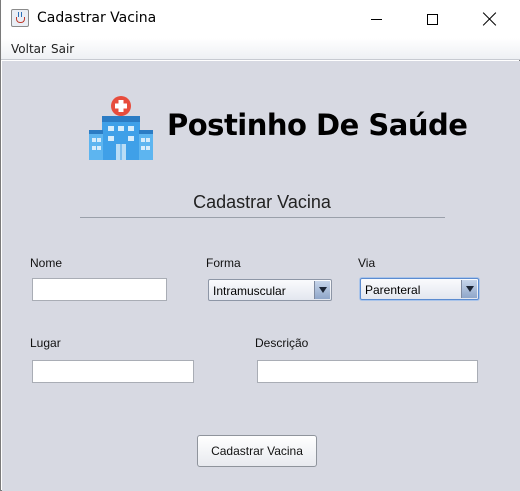  I want to click on via-label: Via, so click(367, 263).